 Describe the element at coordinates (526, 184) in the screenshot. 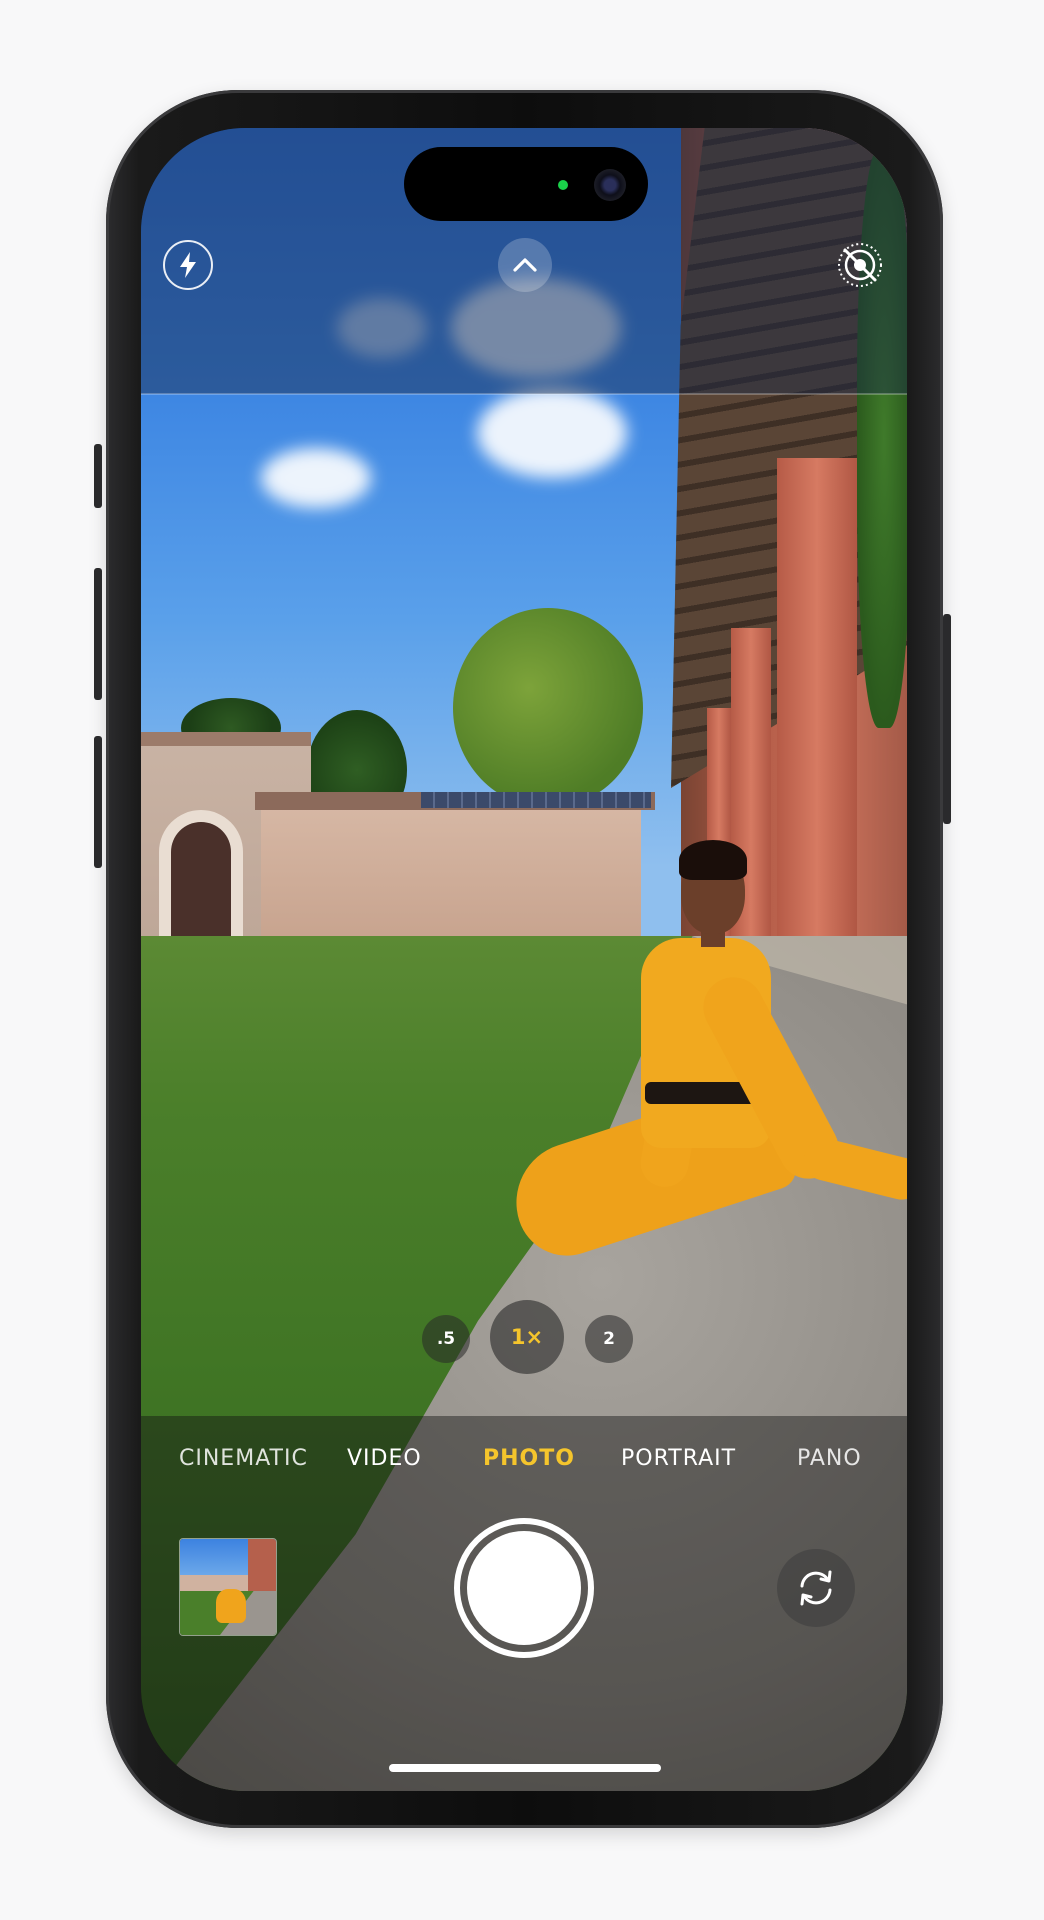

I see `dynamic-island` at that location.